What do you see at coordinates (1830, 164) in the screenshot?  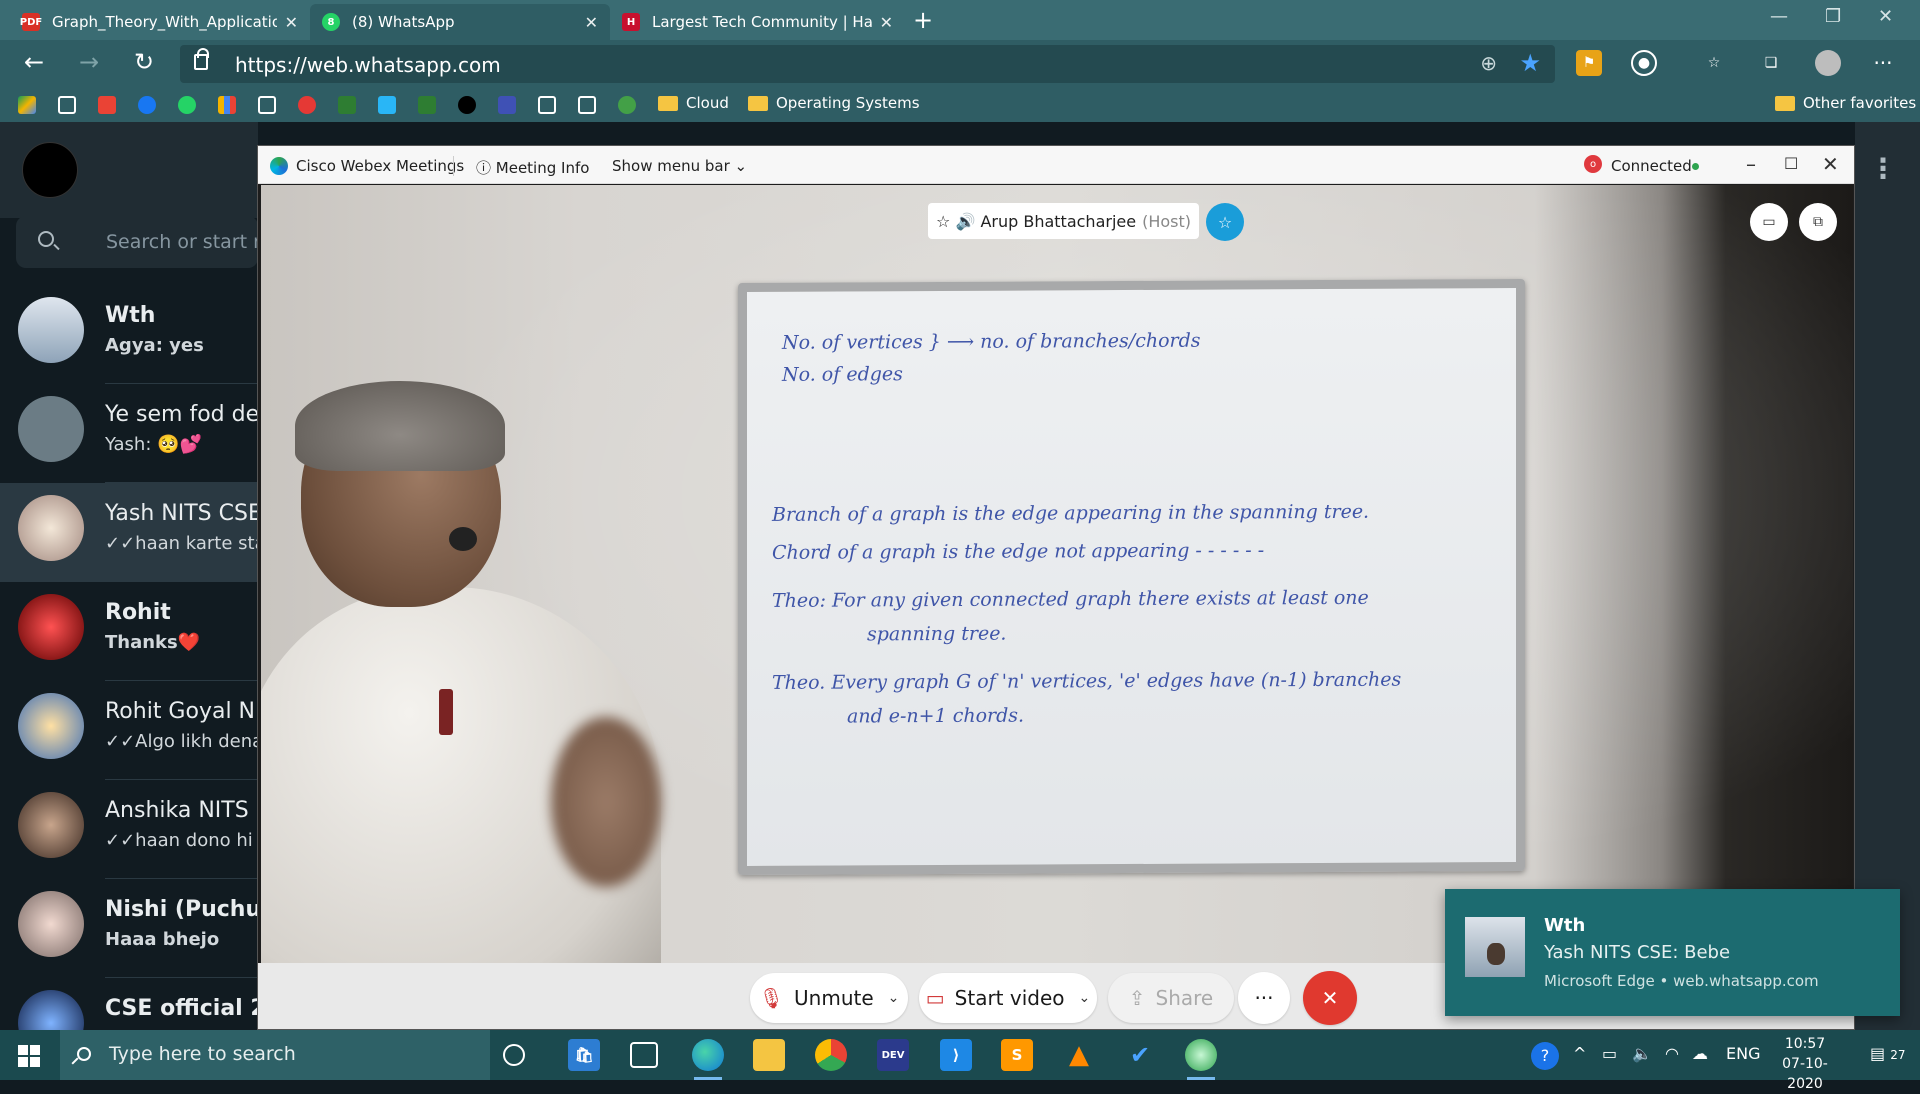 I see `close-icon: ✕` at bounding box center [1830, 164].